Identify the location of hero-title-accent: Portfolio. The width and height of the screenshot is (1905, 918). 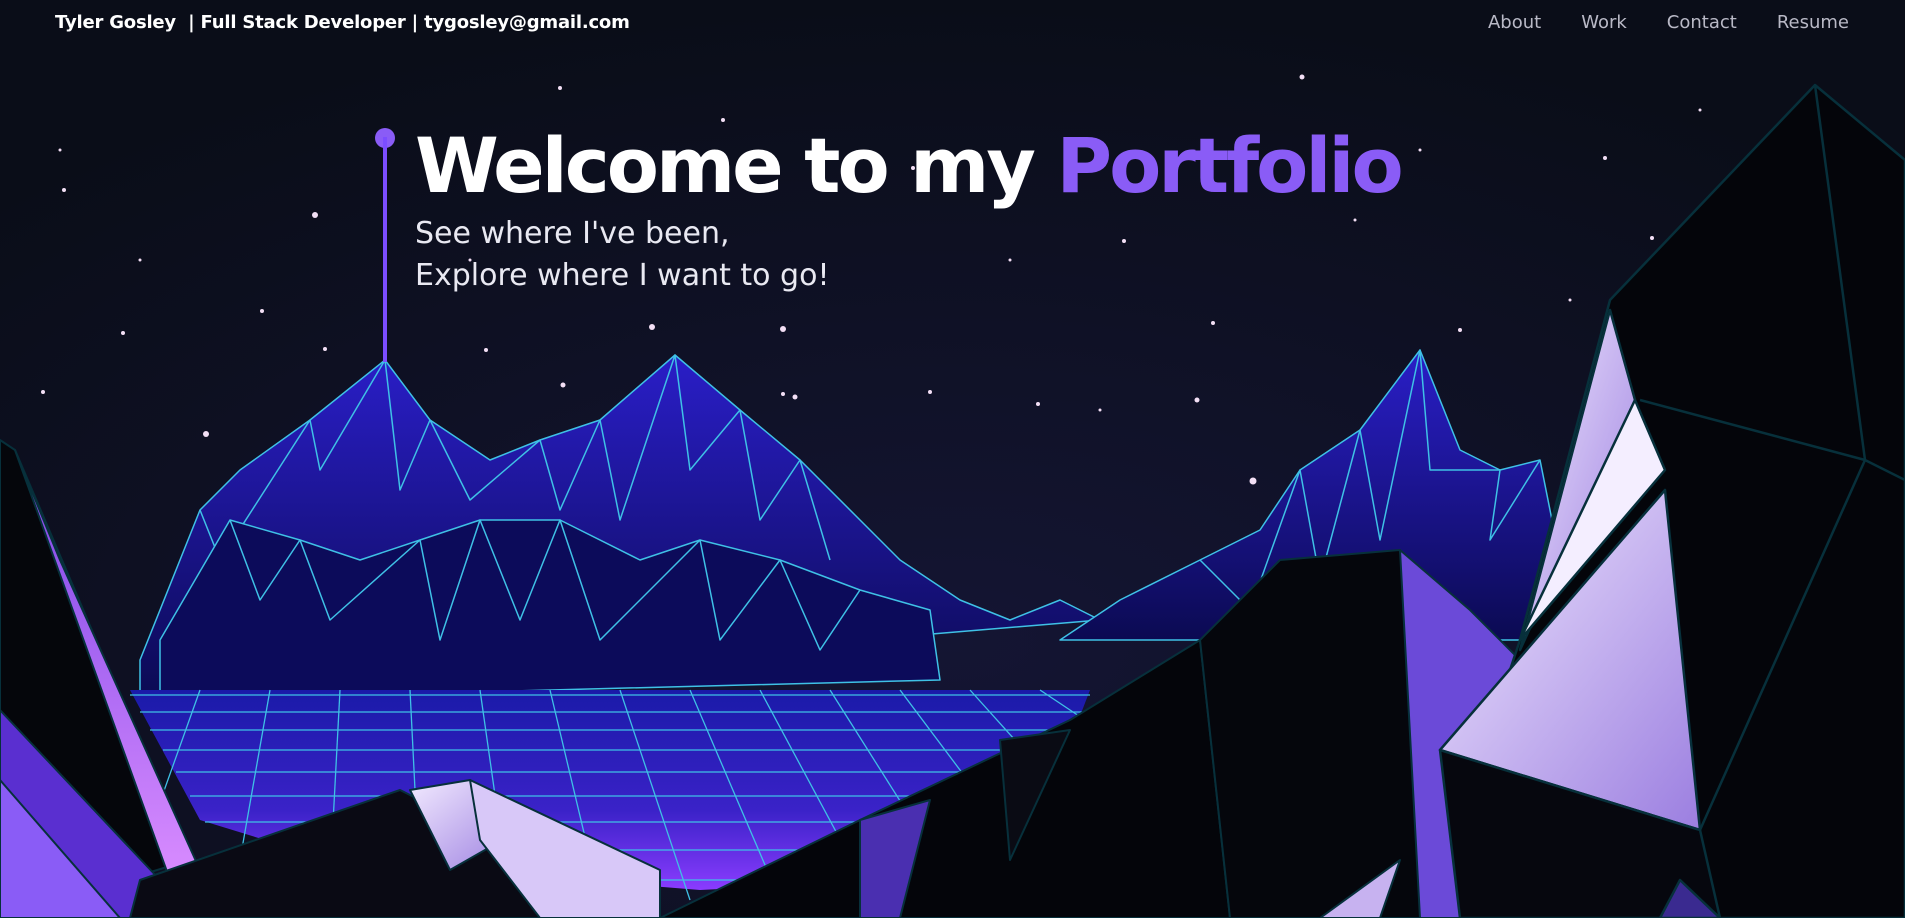
(1229, 165).